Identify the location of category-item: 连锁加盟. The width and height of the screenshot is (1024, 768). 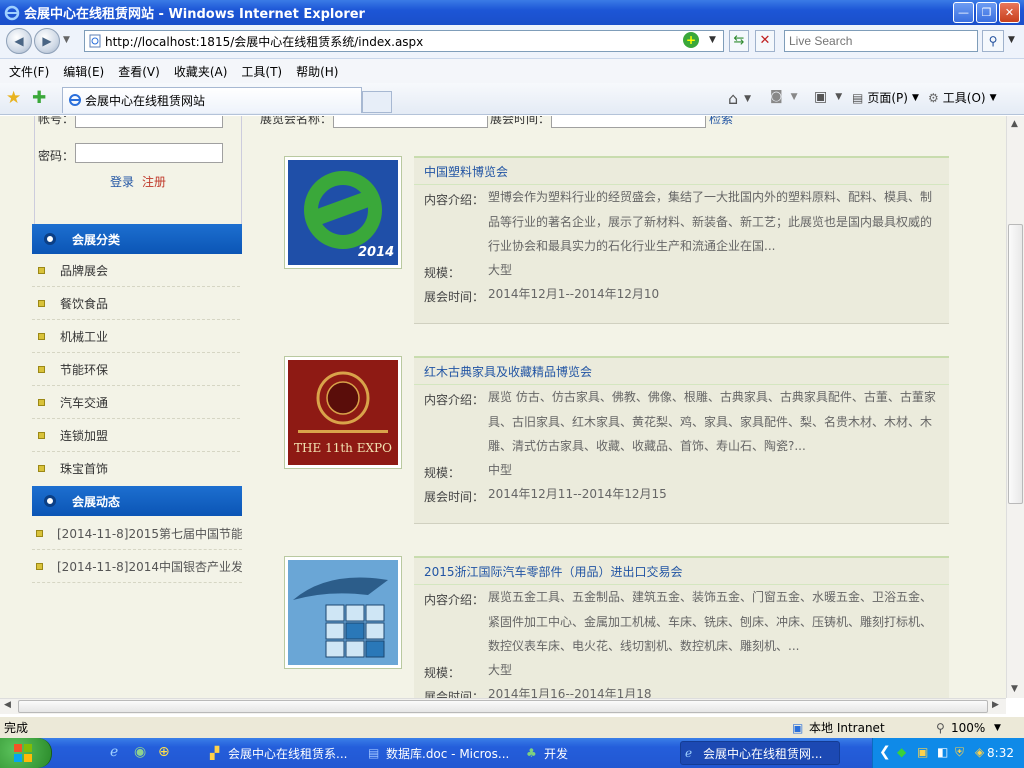
(136, 435).